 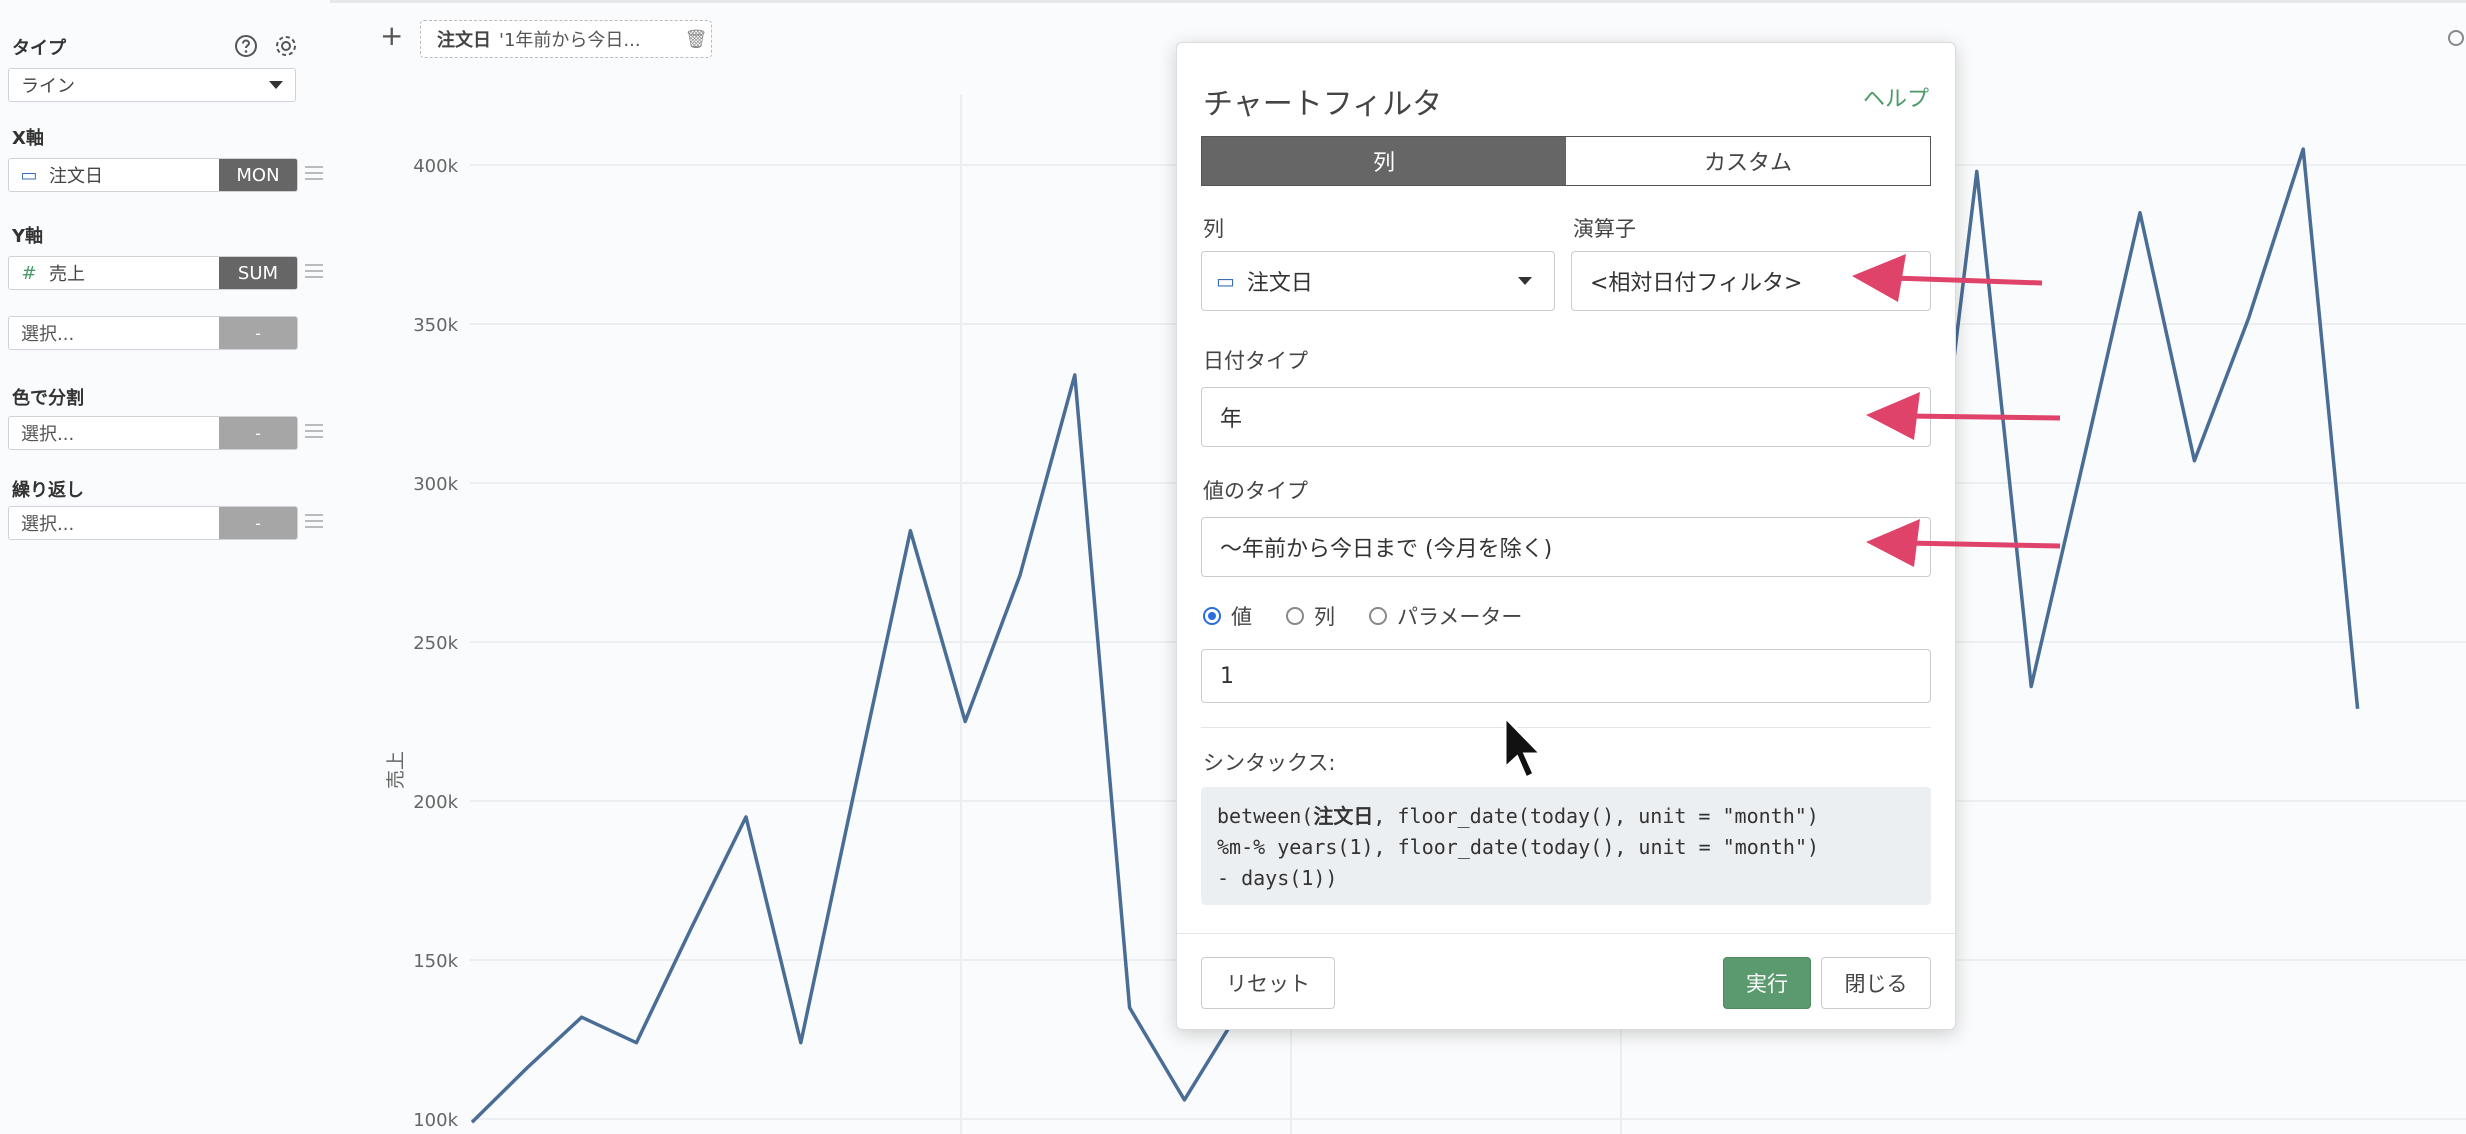 What do you see at coordinates (314, 273) in the screenshot?
I see `y-axis-hamburger-icon` at bounding box center [314, 273].